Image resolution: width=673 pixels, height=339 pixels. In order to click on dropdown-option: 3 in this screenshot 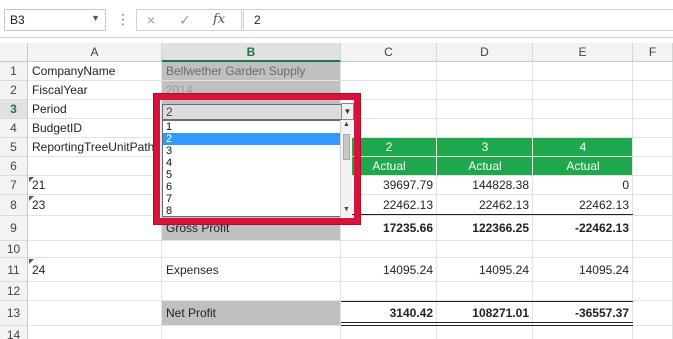, I will do `click(257, 151)`.